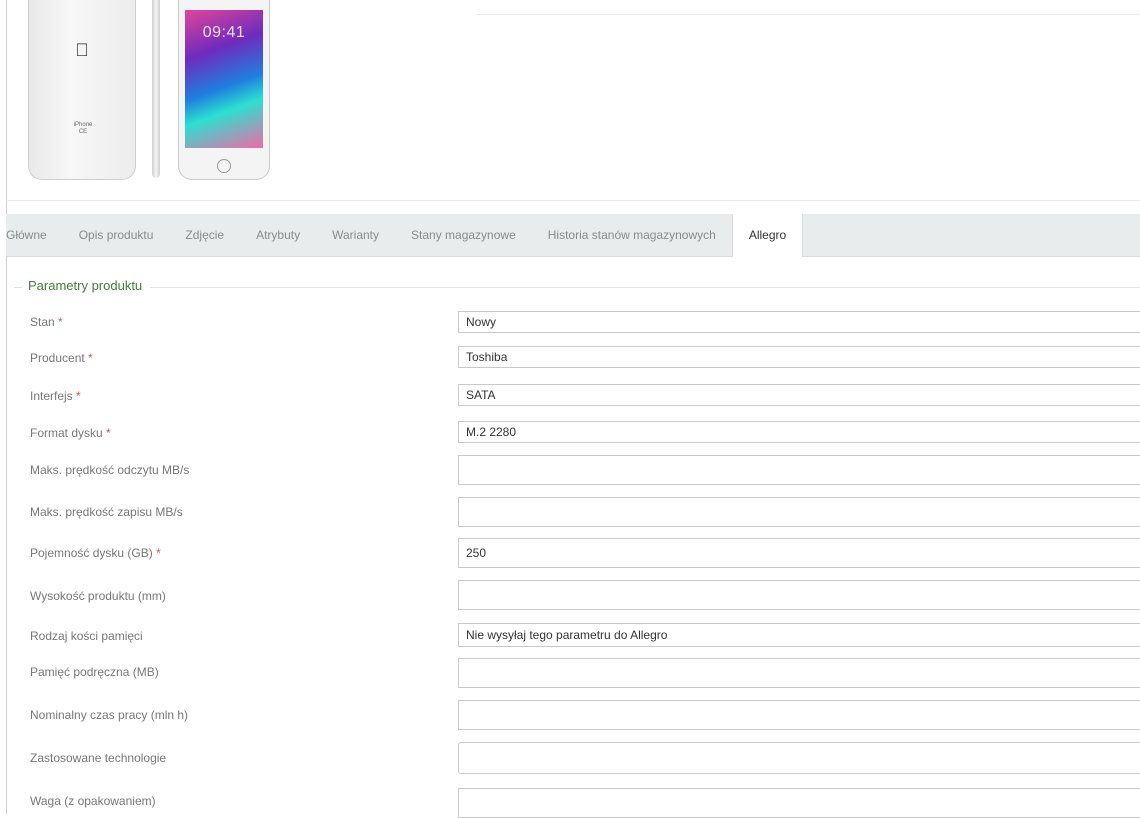 This screenshot has height=818, width=1140. What do you see at coordinates (767, 235) in the screenshot?
I see `tab-allegro: Allegro` at bounding box center [767, 235].